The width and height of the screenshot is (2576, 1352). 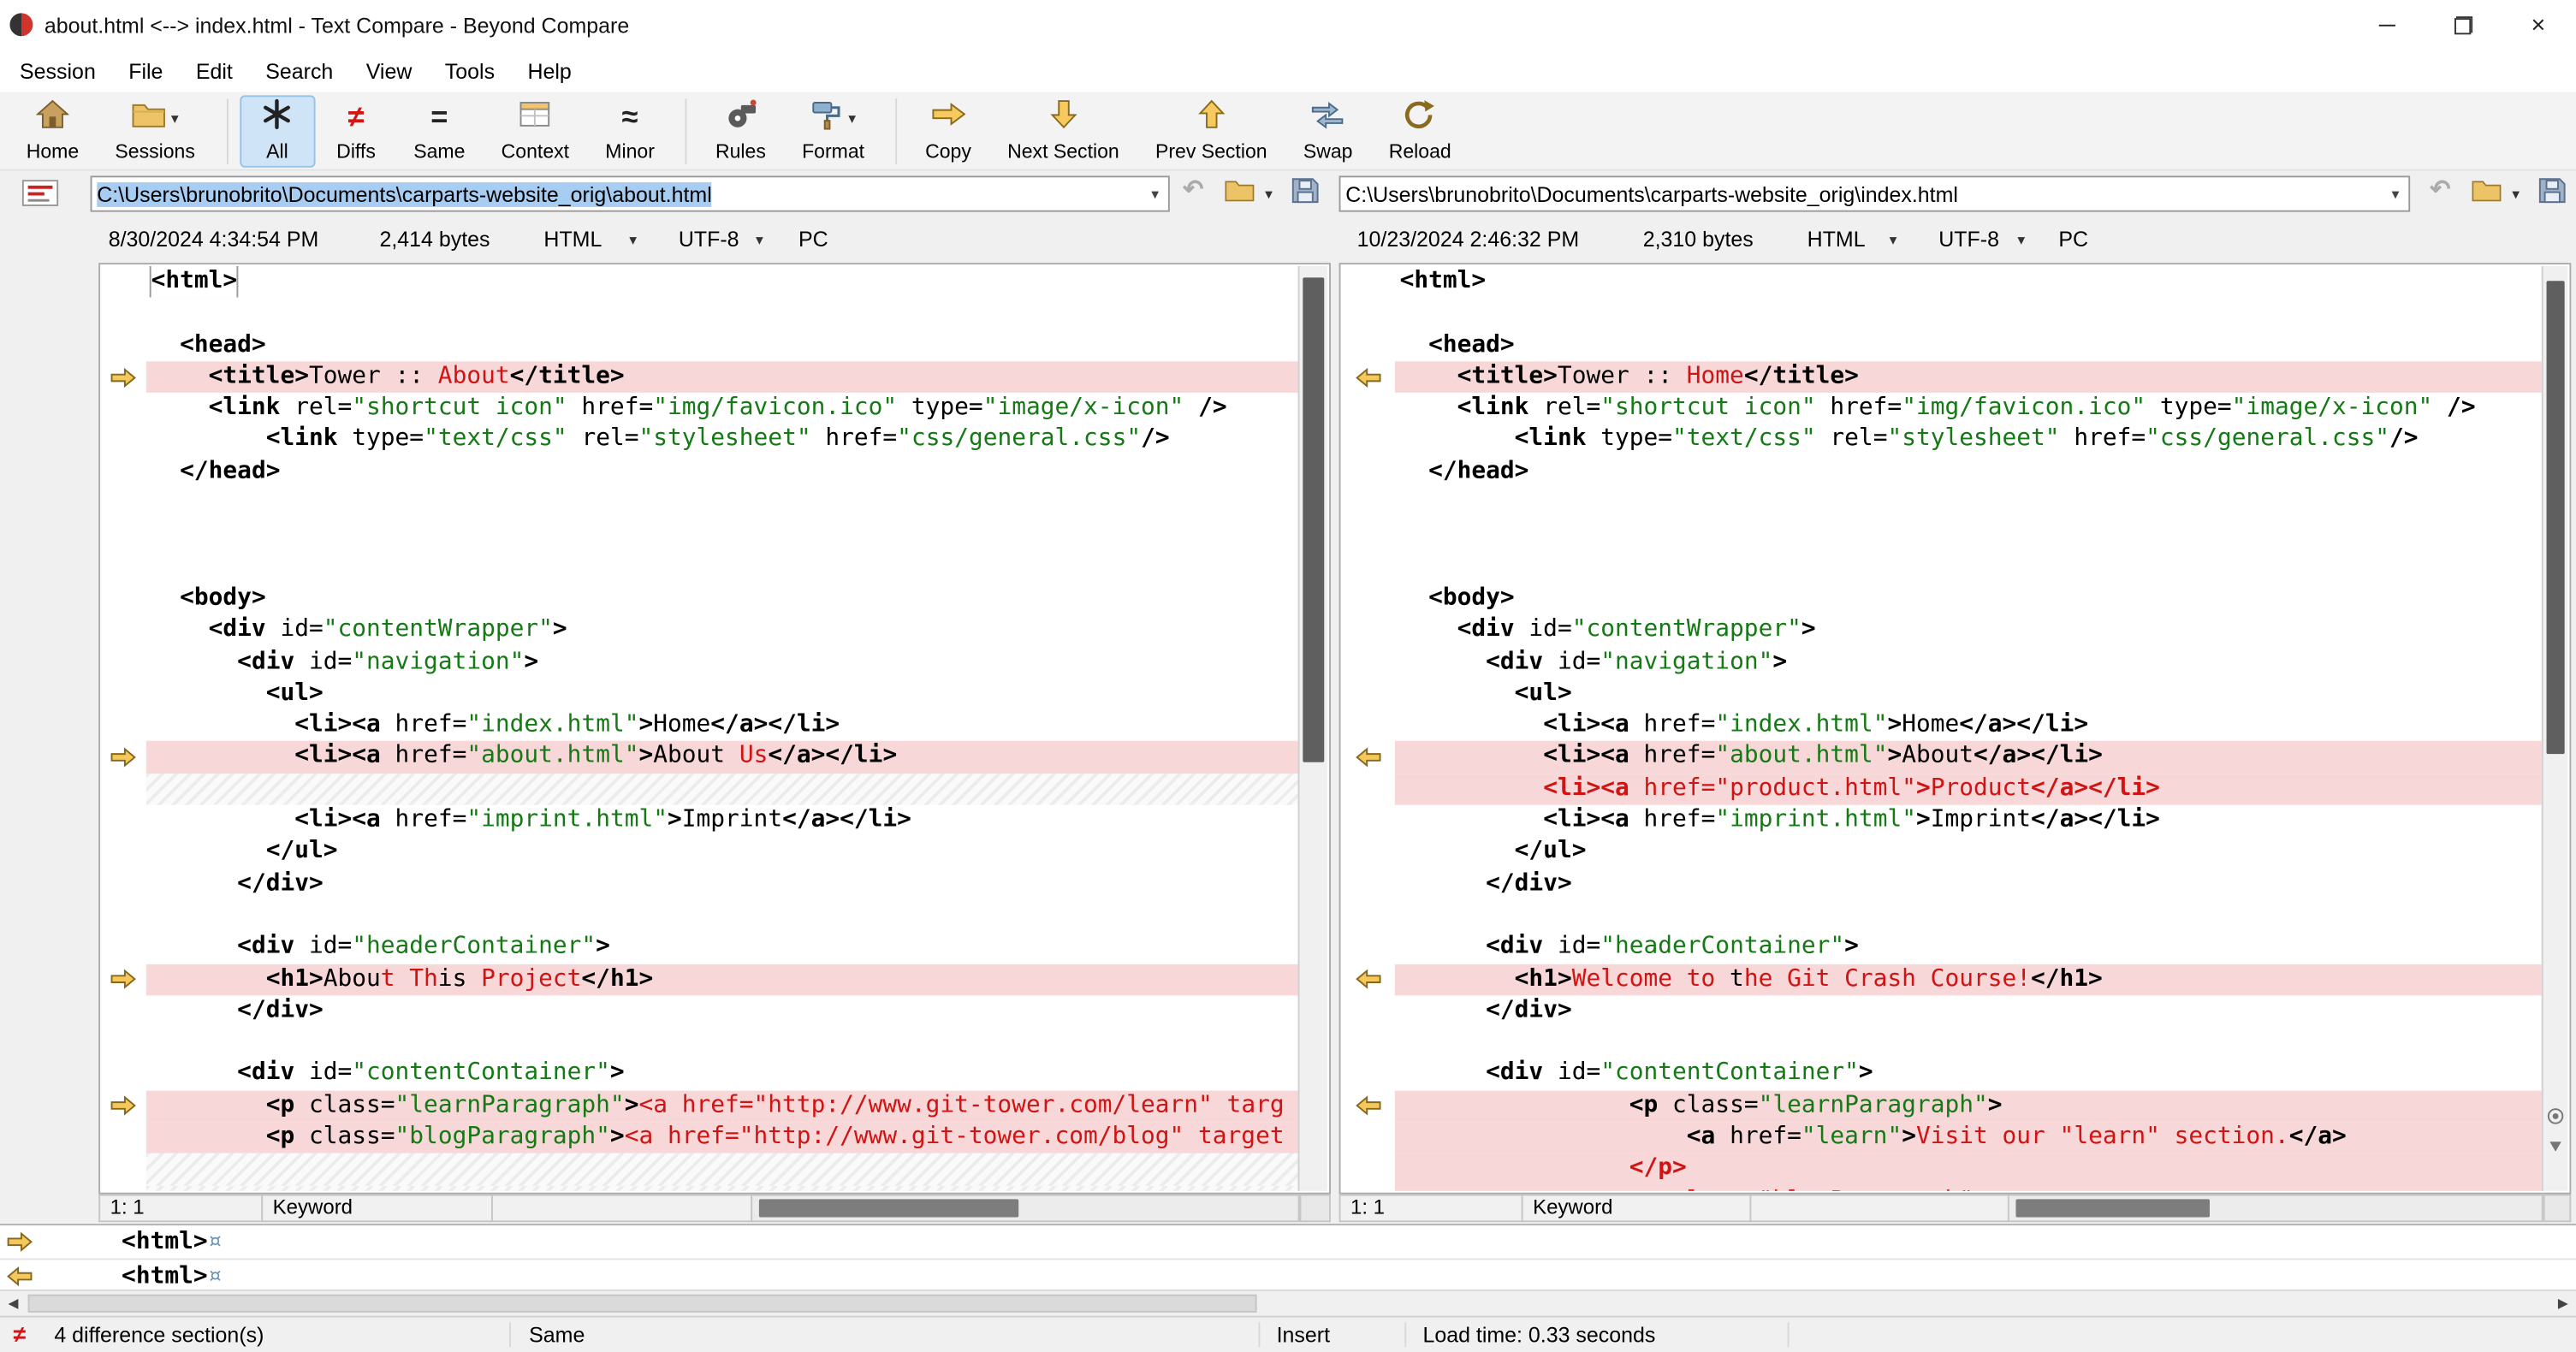 What do you see at coordinates (2073, 240) in the screenshot?
I see `right-line-ending: PC` at bounding box center [2073, 240].